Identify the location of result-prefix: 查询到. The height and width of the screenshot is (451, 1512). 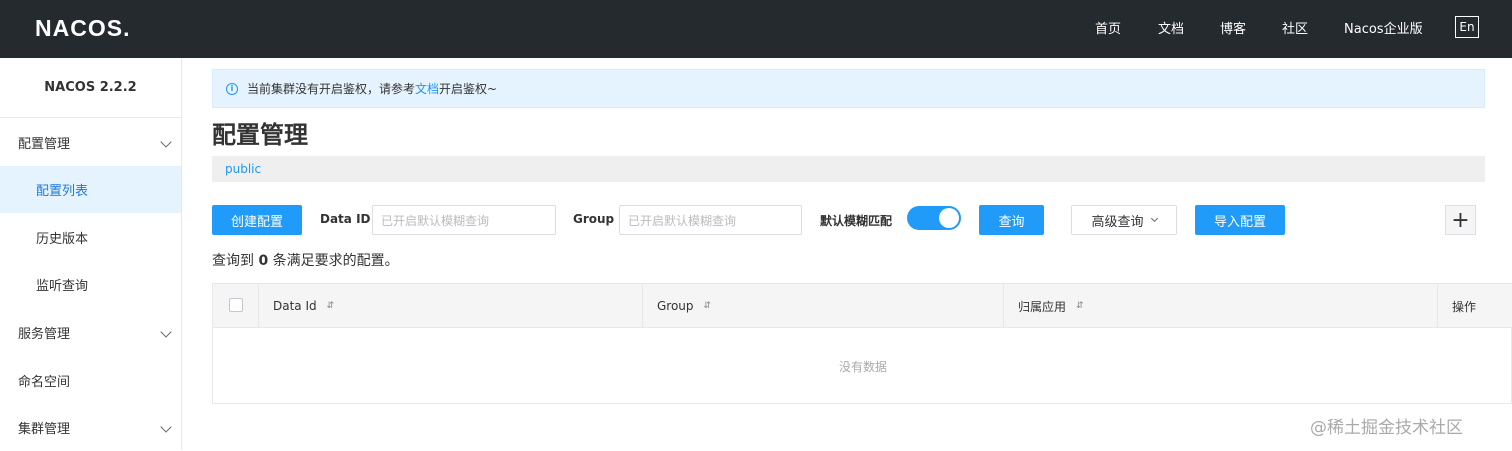
(235, 261).